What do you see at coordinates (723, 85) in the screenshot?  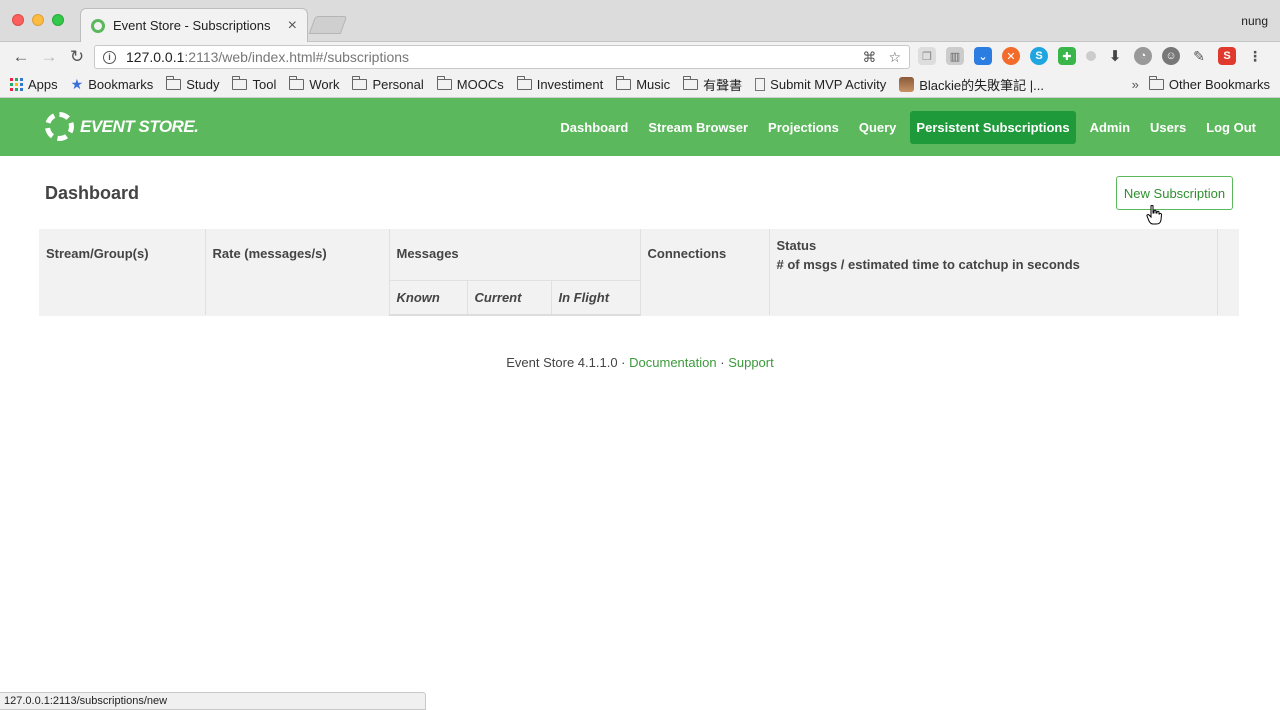 I see `bookmark-label: 有聲書` at bounding box center [723, 85].